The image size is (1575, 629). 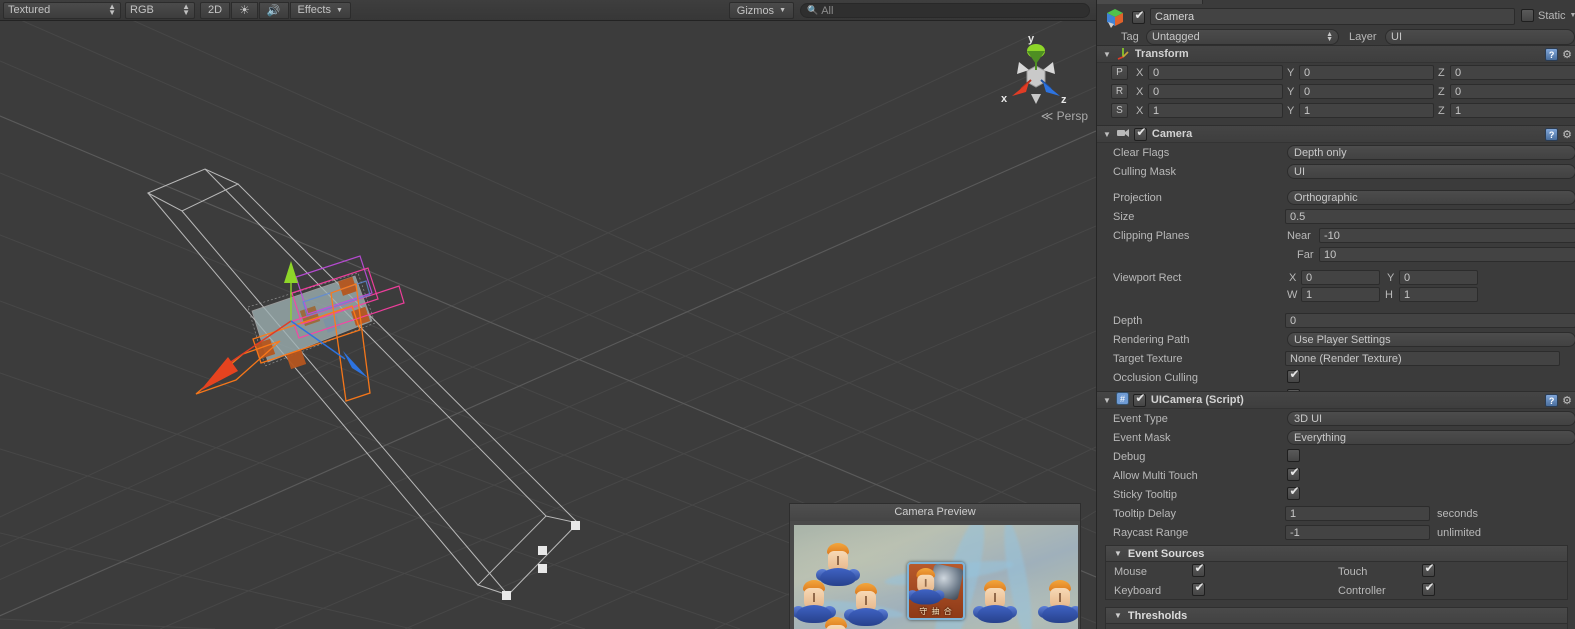 I want to click on scale-x-input: 1, so click(x=1215, y=110).